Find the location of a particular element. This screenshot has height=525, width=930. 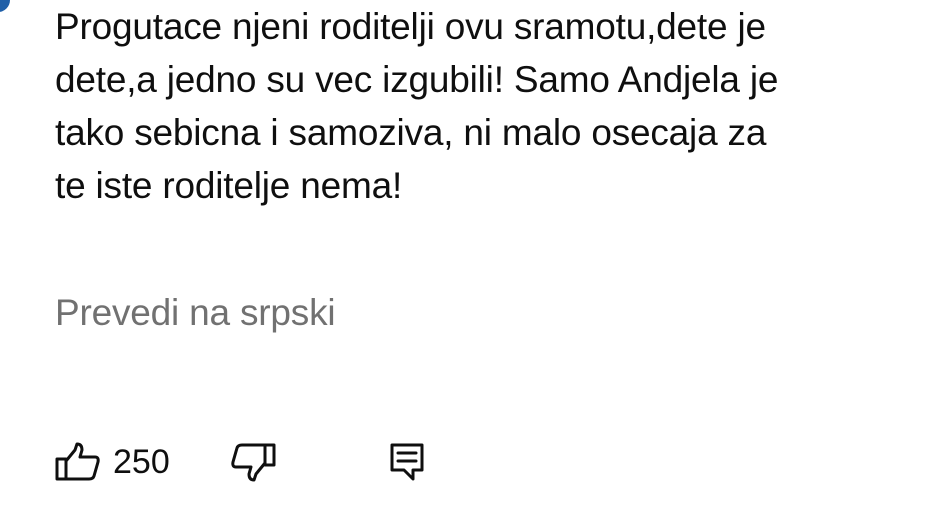

dislike-button is located at coordinates (253, 462).